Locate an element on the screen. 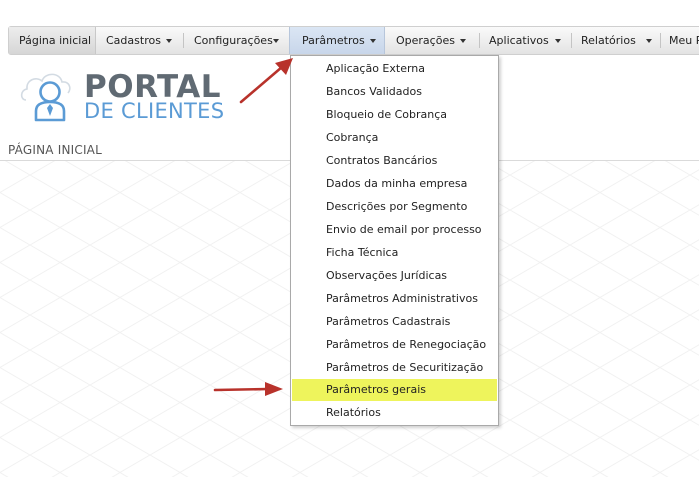  dropdown-item-observacoes-juridicas: Observações Jurídicas is located at coordinates (394, 276).